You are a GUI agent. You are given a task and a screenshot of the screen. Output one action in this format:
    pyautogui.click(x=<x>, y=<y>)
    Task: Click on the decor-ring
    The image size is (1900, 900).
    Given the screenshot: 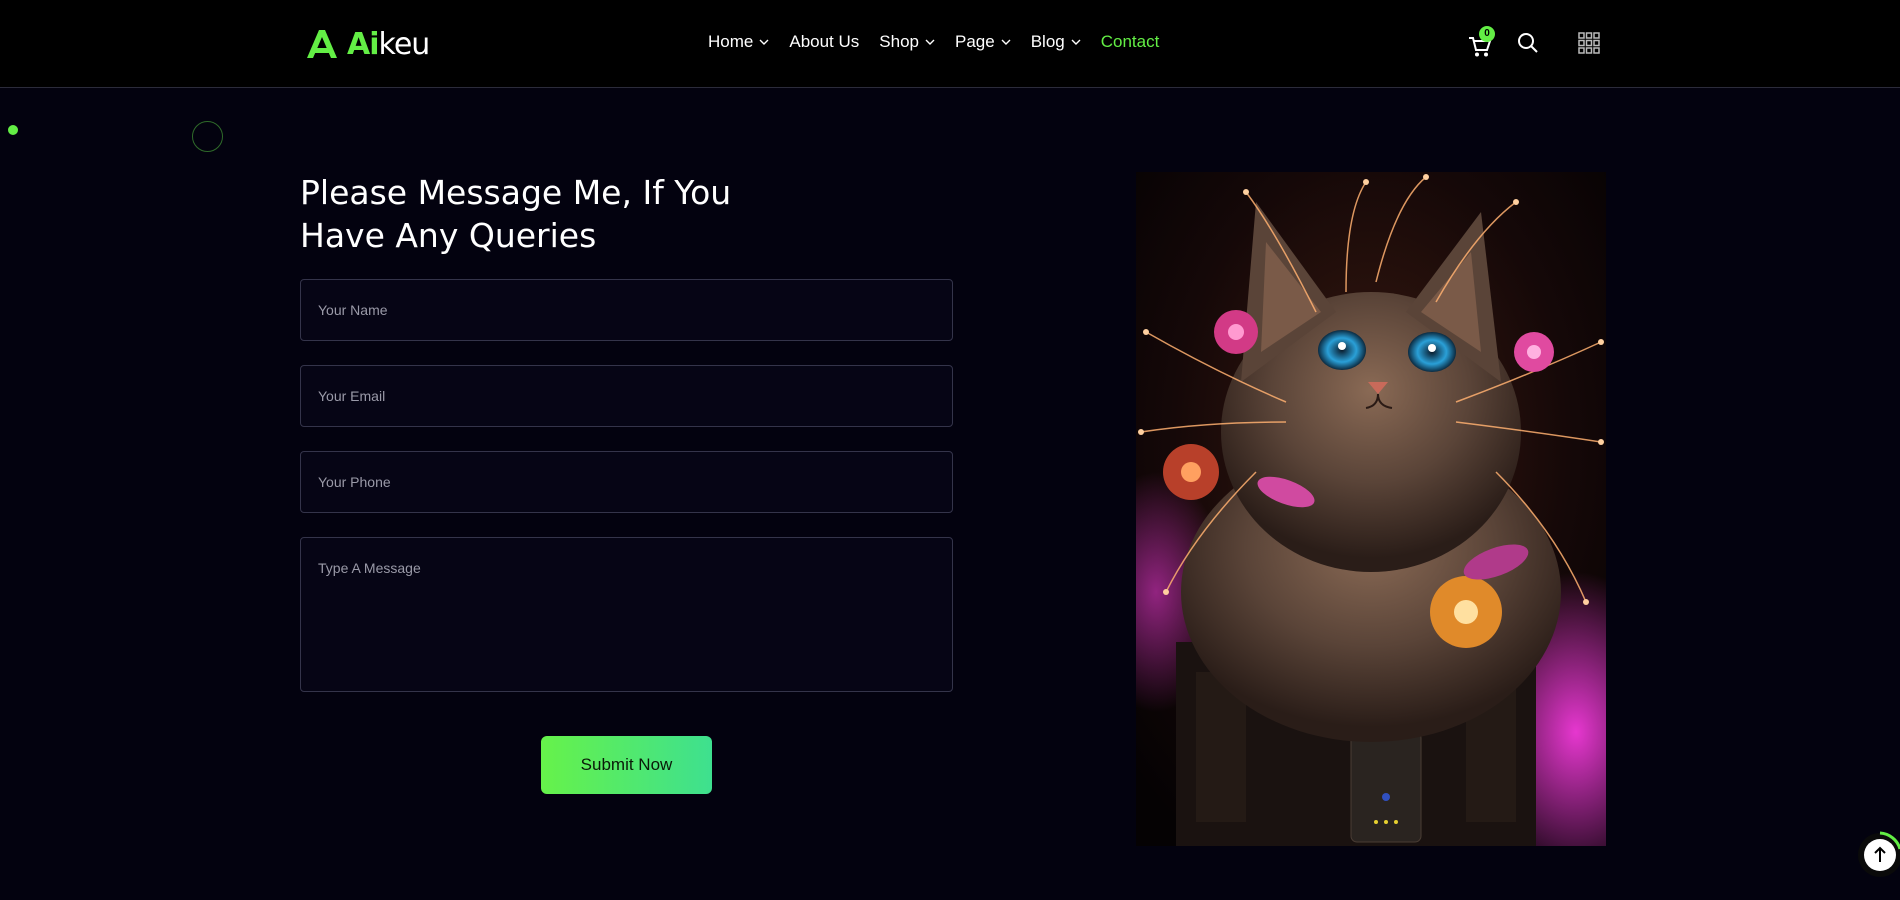 What is the action you would take?
    pyautogui.click(x=207, y=136)
    